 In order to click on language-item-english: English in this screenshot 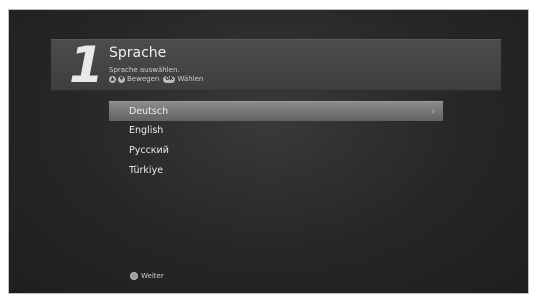, I will do `click(276, 131)`.